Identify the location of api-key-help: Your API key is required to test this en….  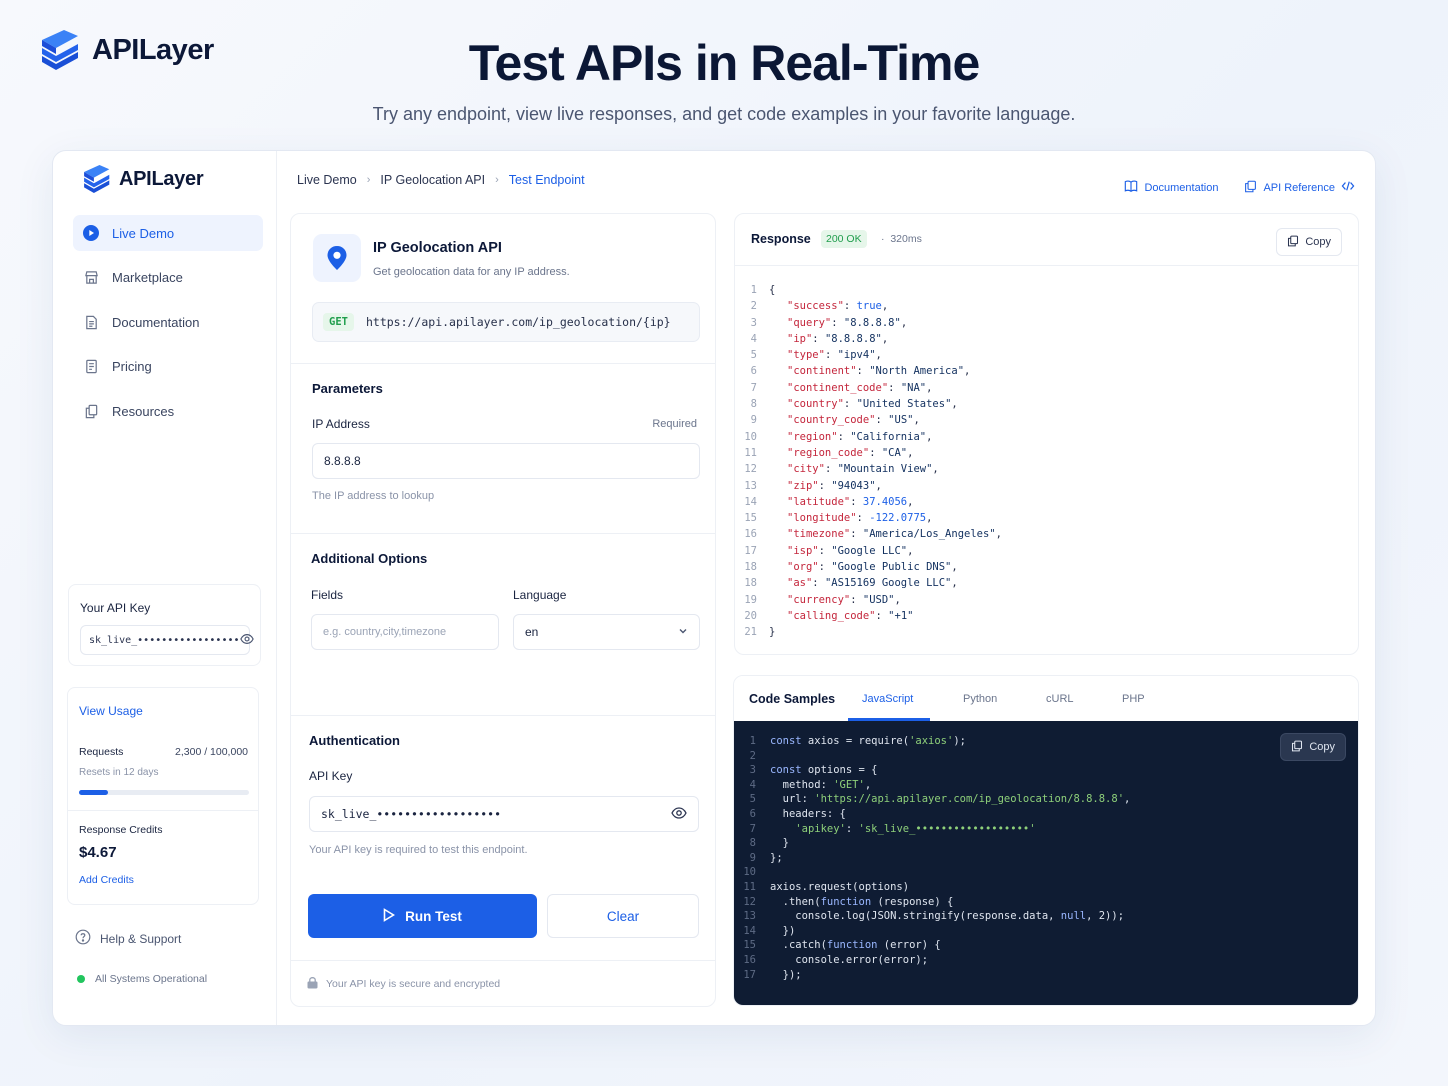
(418, 850).